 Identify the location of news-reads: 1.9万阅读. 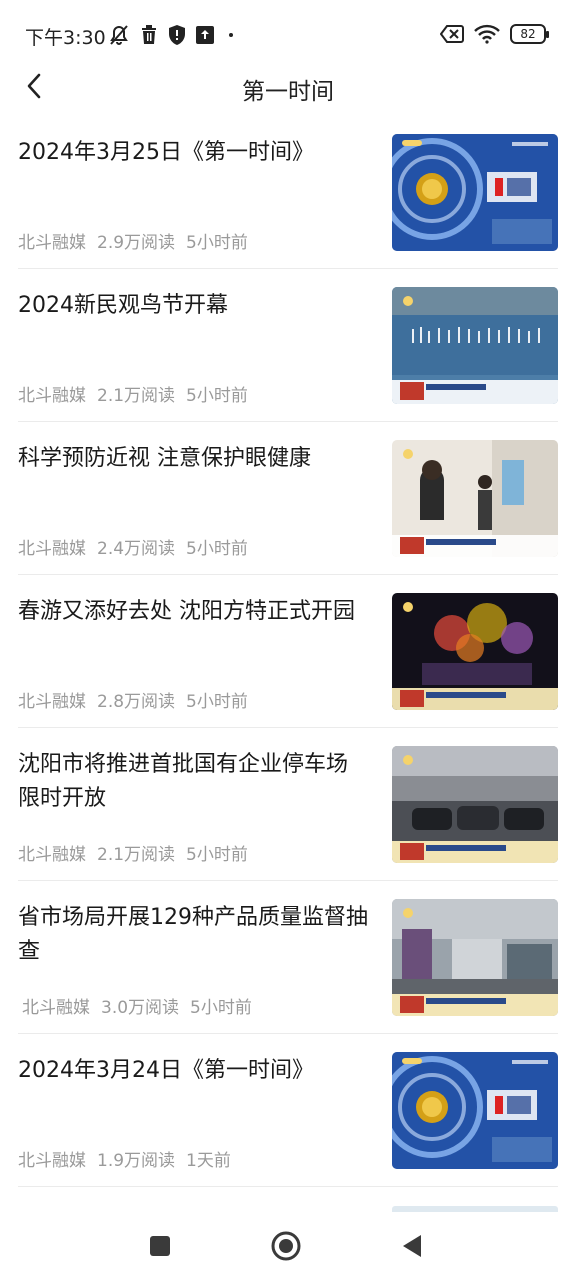
(136, 1161).